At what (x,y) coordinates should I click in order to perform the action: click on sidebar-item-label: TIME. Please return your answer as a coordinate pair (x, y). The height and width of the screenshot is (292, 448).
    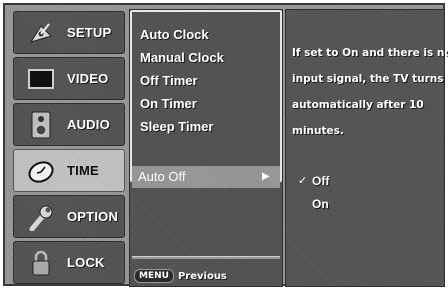
    Looking at the image, I should click on (83, 170).